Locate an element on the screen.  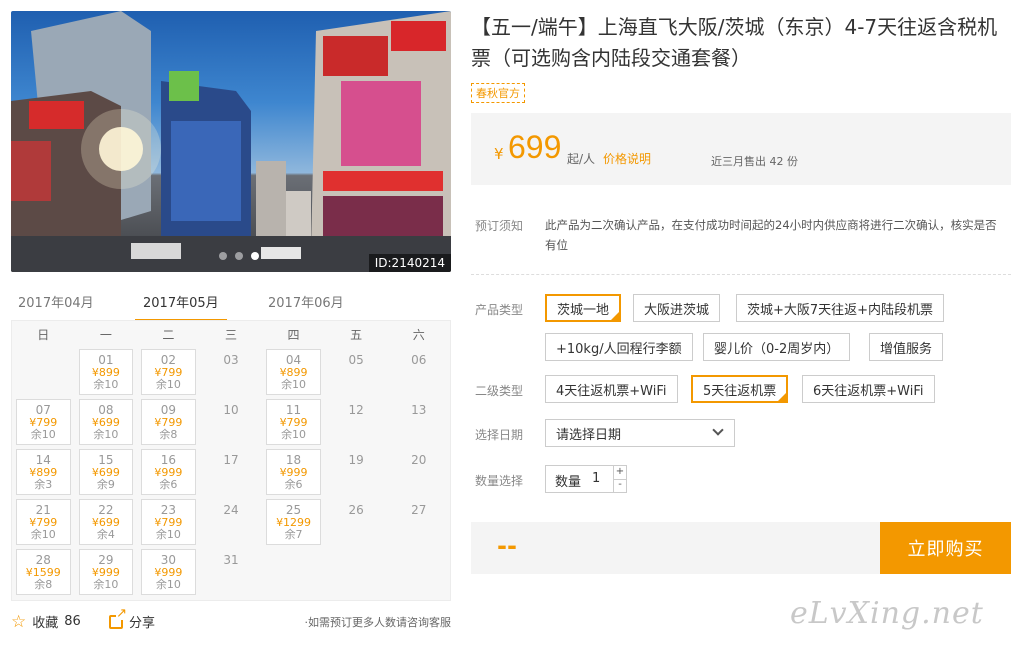
secondary-type-option: 6天往返机票+WiFi is located at coordinates (868, 389).